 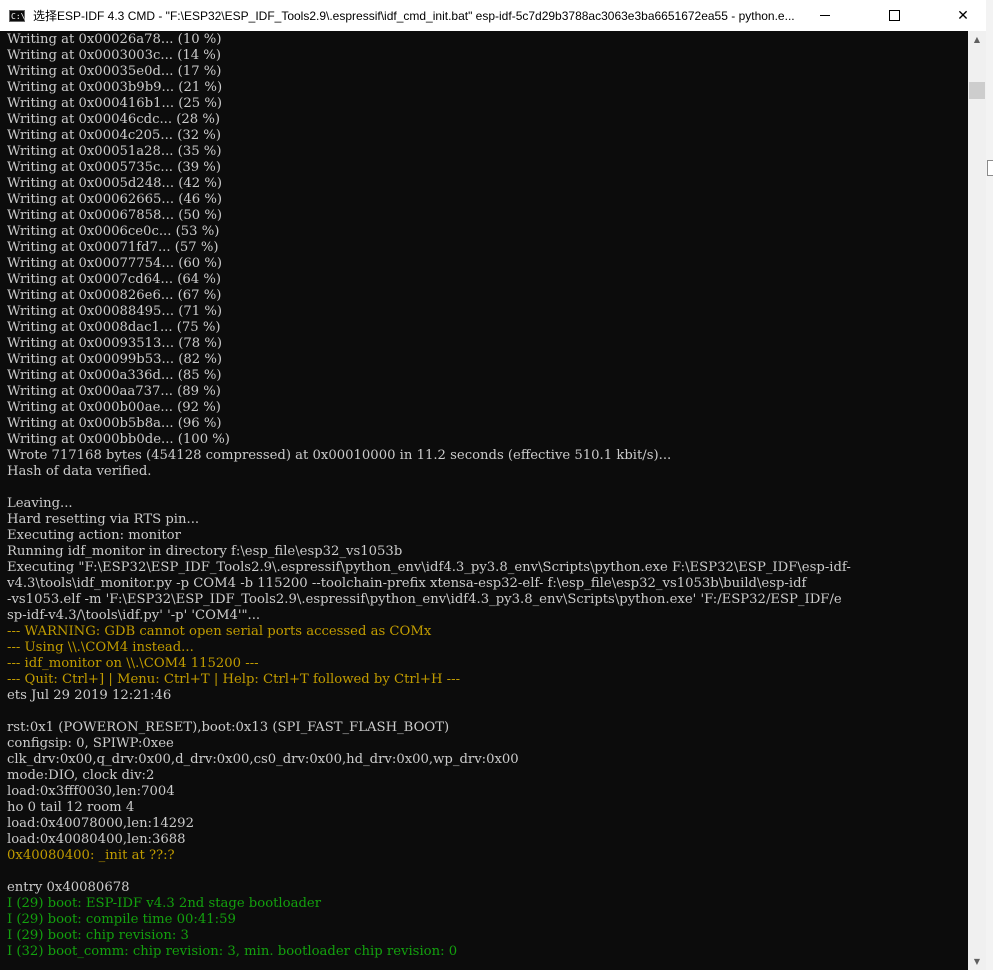 What do you see at coordinates (115, 359) in the screenshot?
I see `console-line: Writing at 0x00099b53... (82 %)` at bounding box center [115, 359].